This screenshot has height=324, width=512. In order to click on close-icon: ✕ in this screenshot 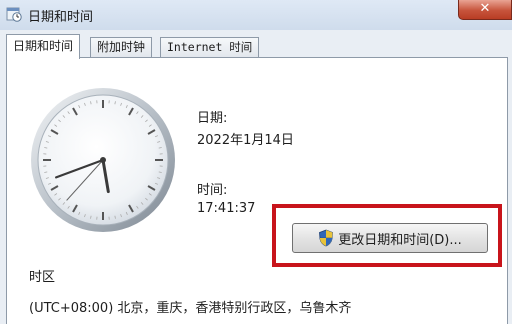, I will do `click(485, 8)`.